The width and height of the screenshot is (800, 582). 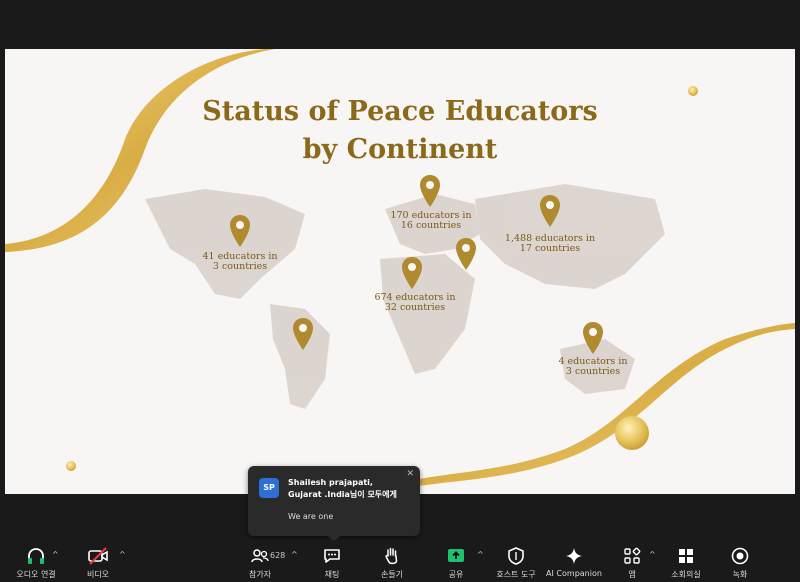 What do you see at coordinates (55, 554) in the screenshot?
I see `audio-options-caret: ^` at bounding box center [55, 554].